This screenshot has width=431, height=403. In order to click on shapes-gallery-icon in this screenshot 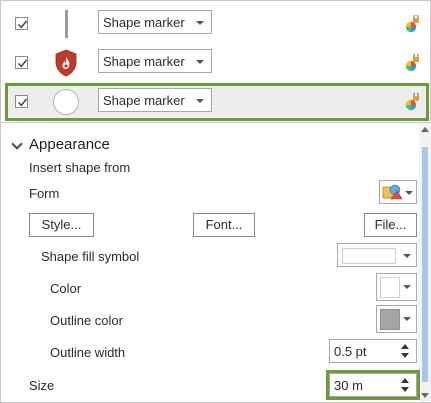, I will do `click(392, 192)`.